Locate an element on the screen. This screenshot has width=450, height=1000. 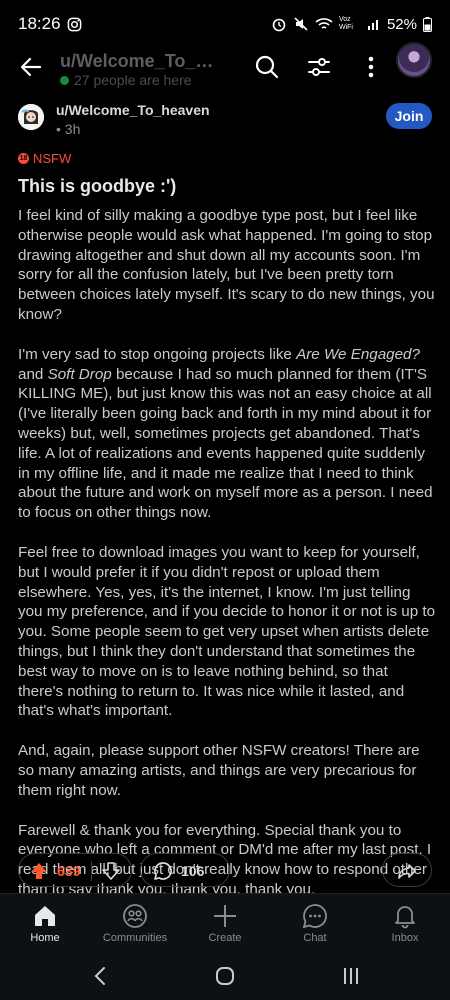
subreddit-avatar is located at coordinates (31, 117).